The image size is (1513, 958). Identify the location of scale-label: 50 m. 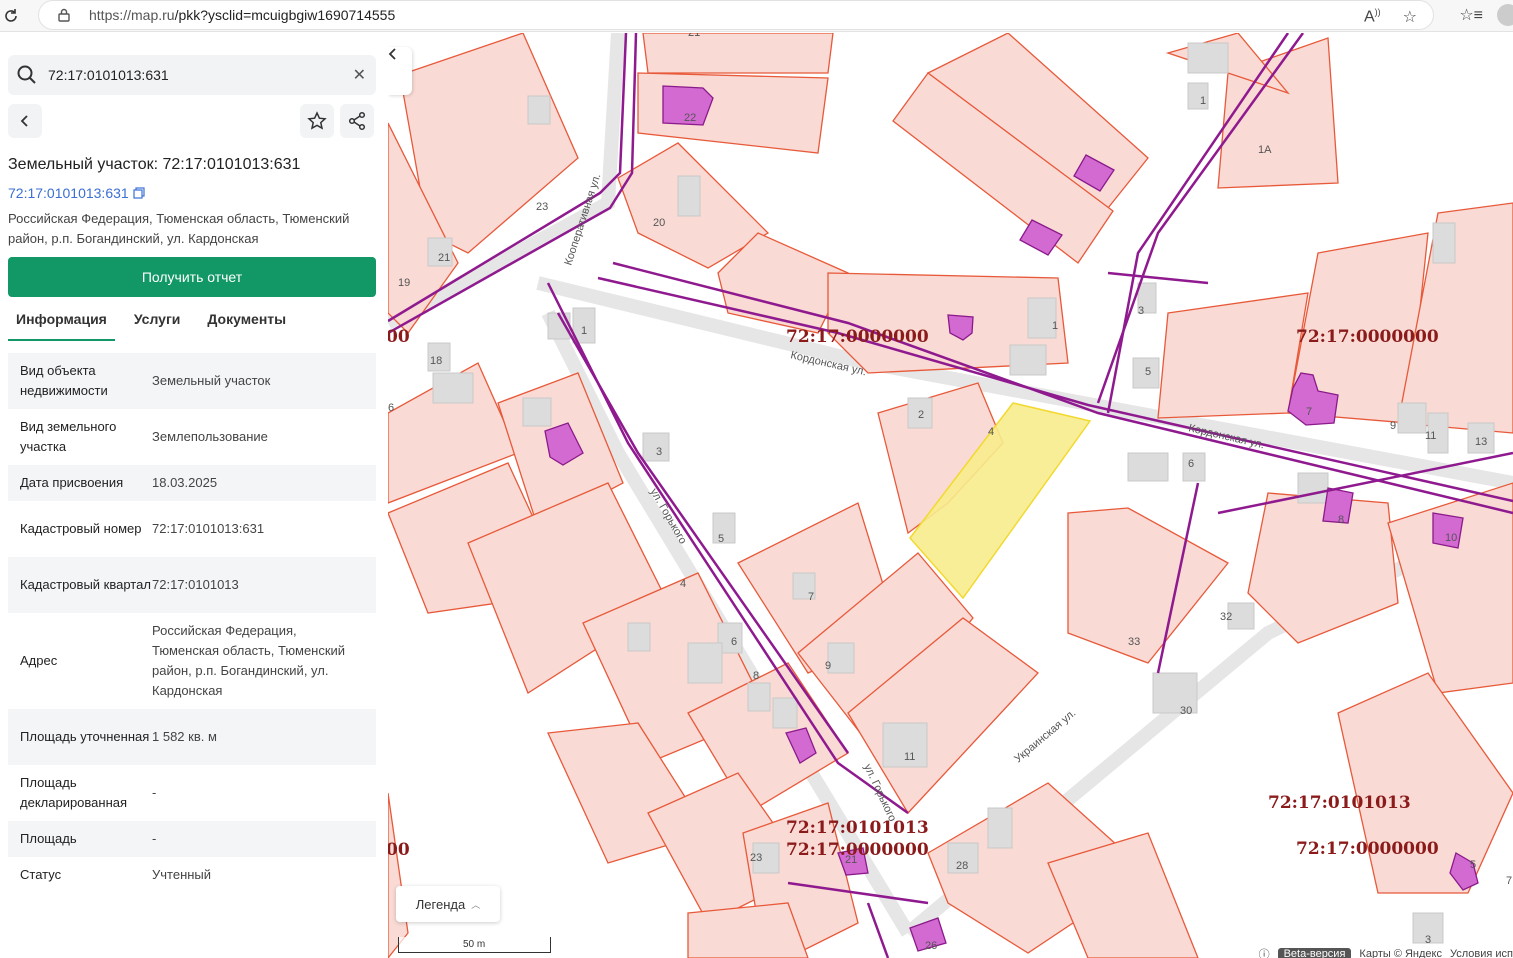
(474, 944).